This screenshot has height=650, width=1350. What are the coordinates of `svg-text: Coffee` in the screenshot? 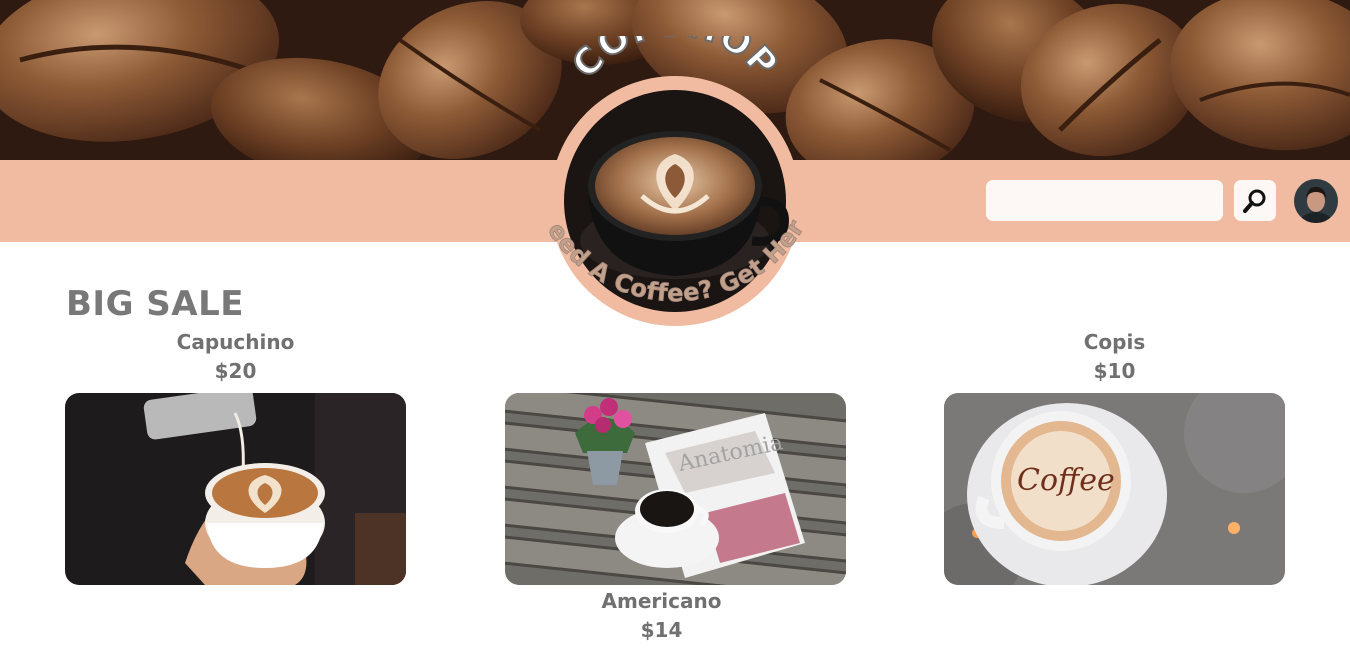 It's located at (1066, 480).